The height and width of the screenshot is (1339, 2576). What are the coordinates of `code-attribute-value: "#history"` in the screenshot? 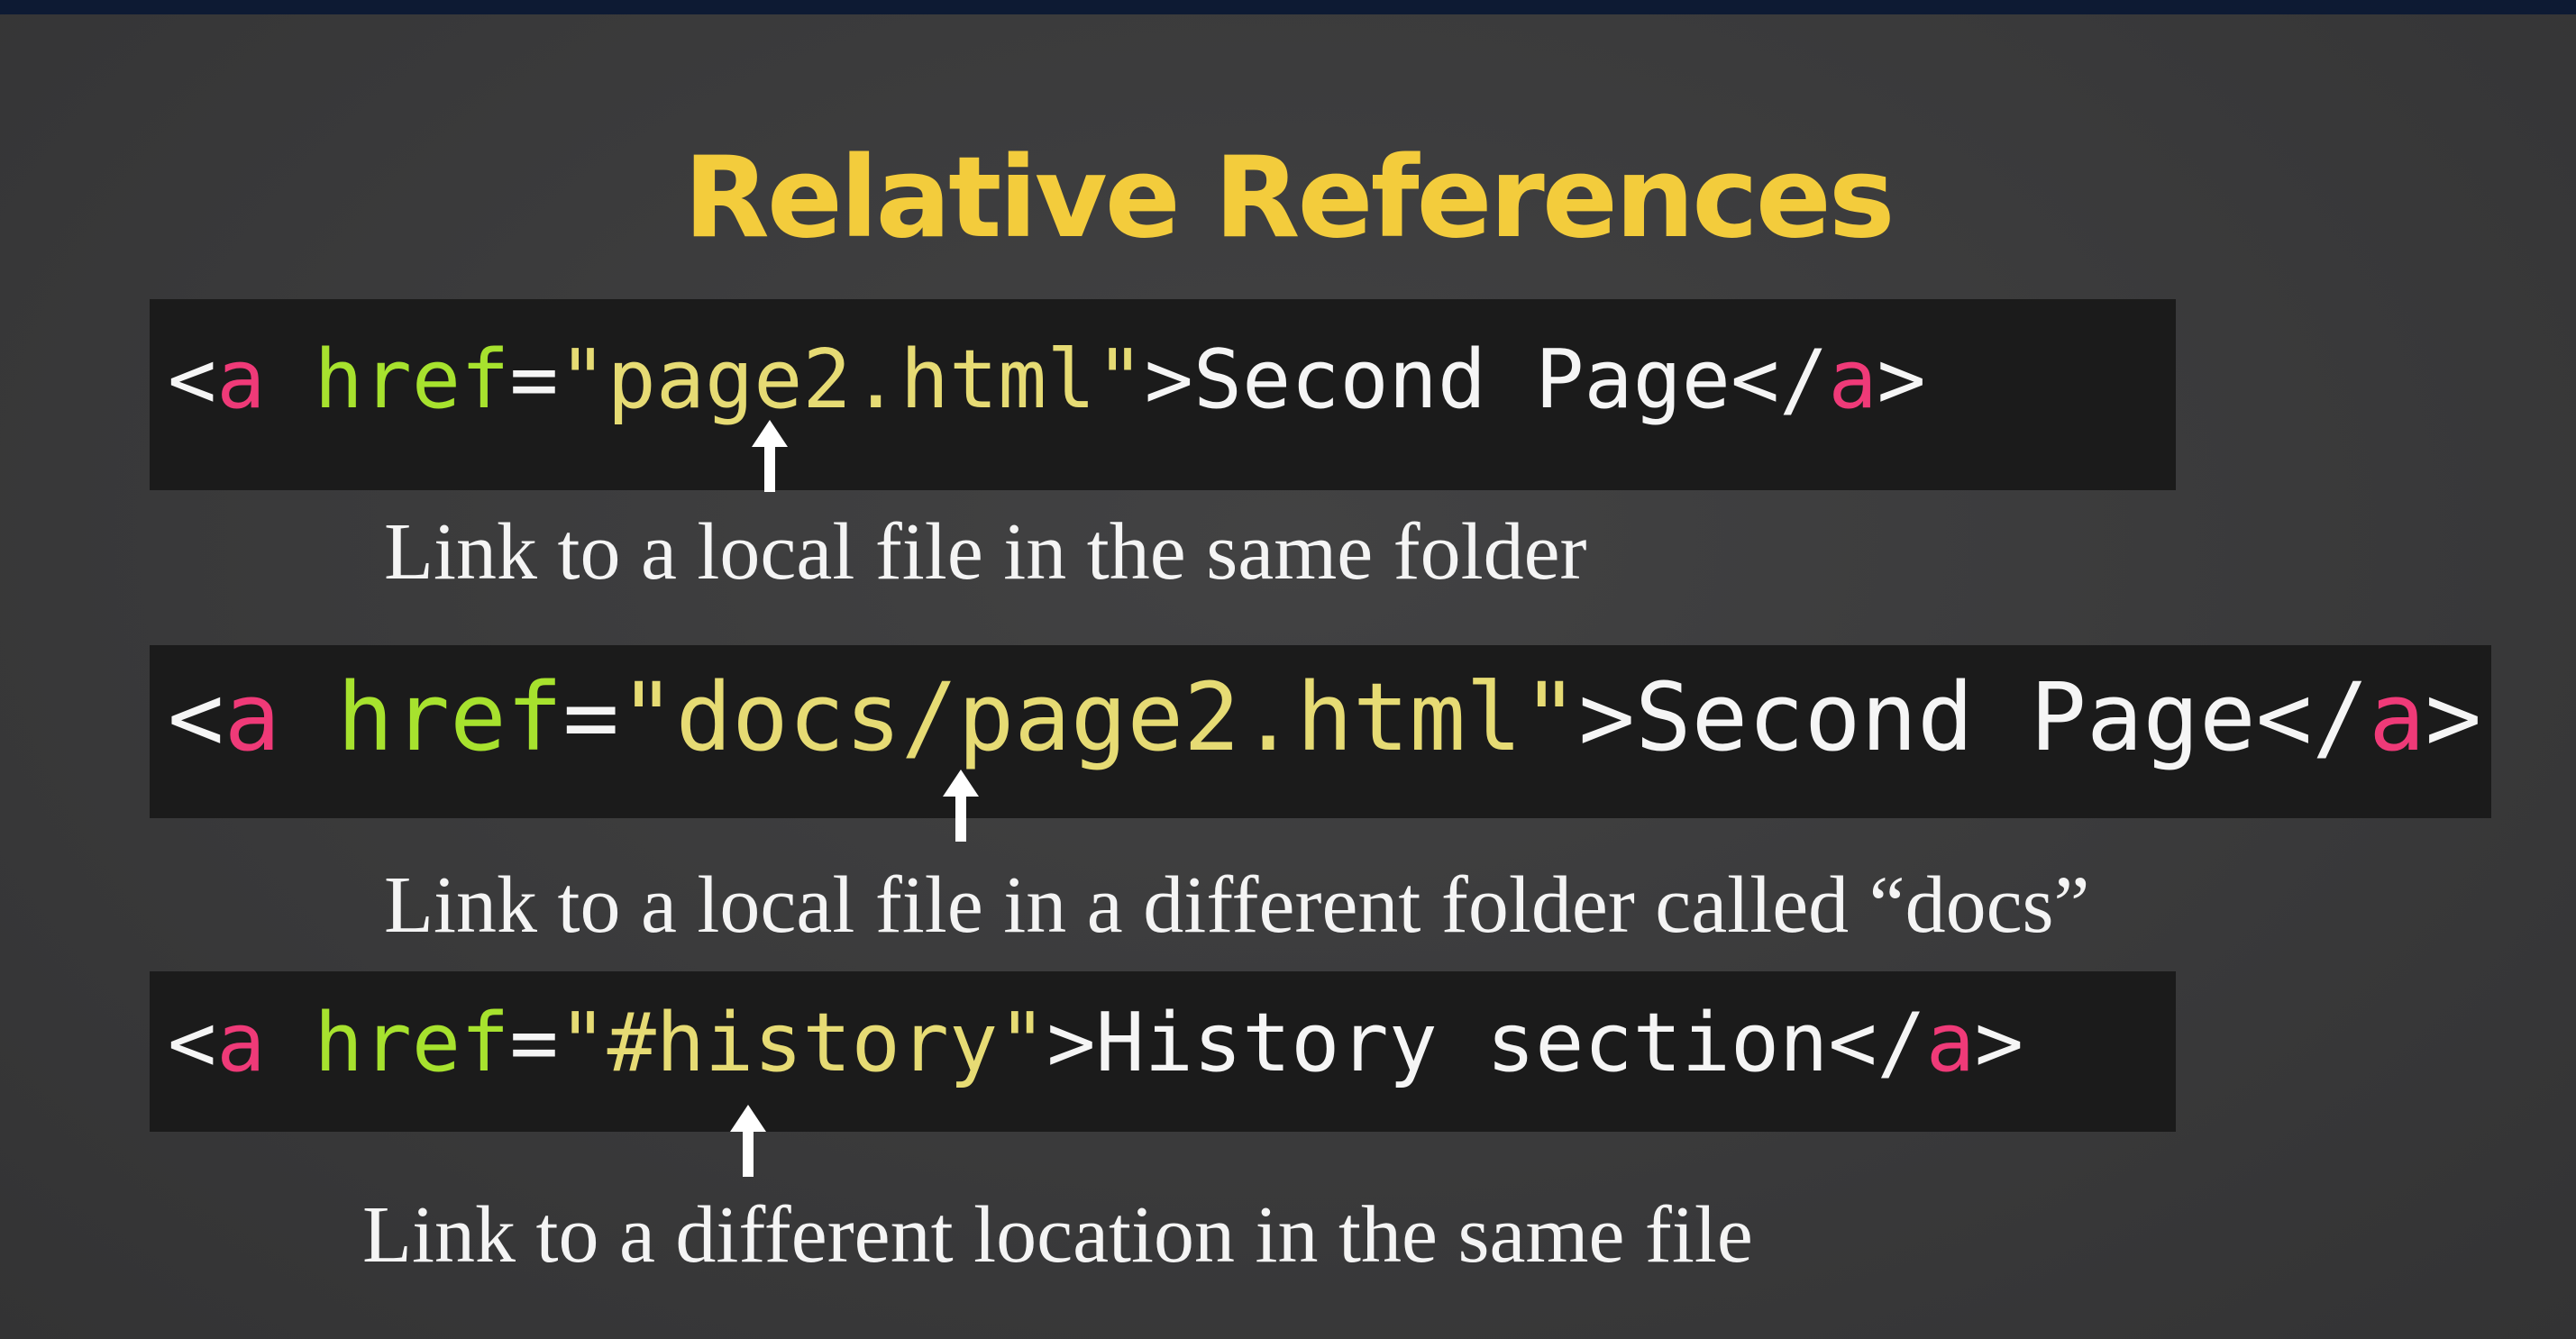 It's located at (802, 1043).